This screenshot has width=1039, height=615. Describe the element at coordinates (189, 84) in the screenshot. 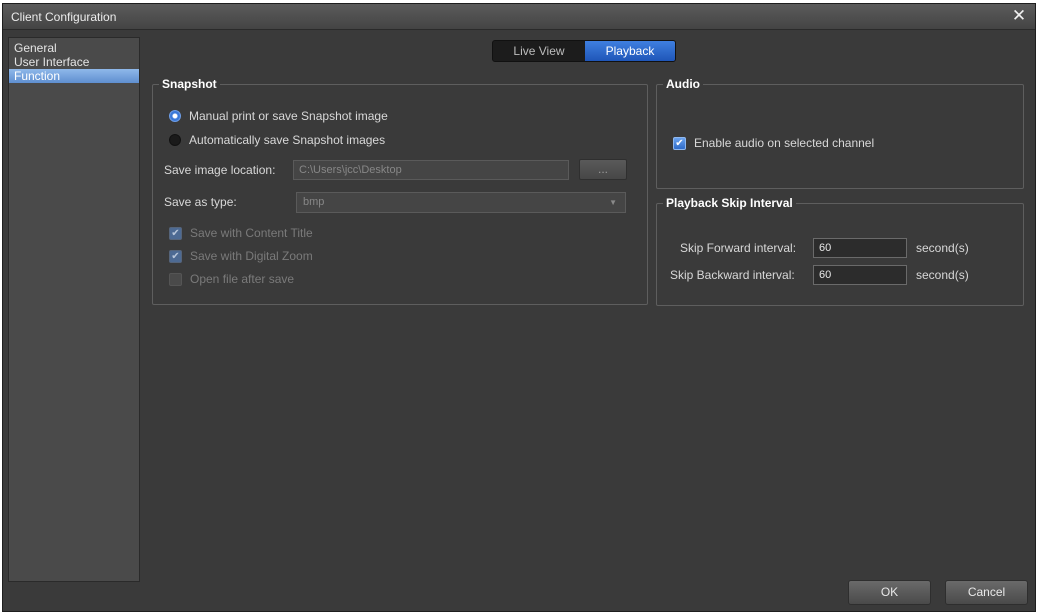

I see `snapshot-title: Snapshot` at that location.